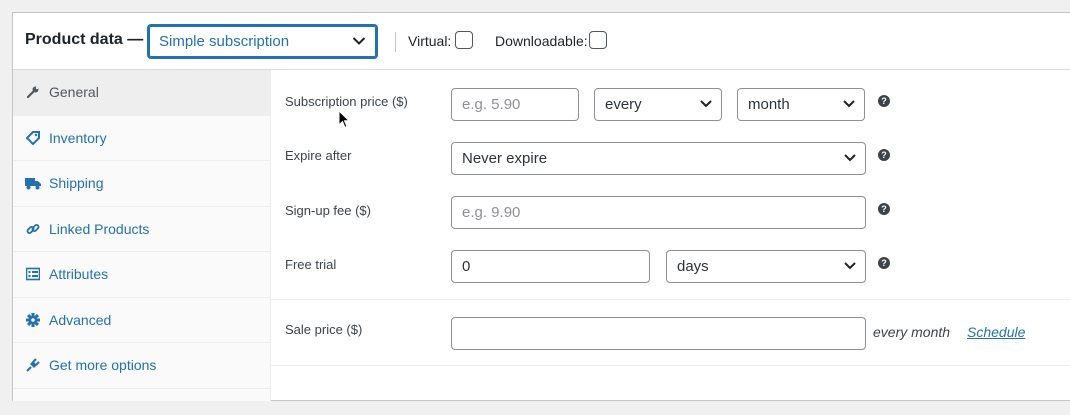  I want to click on tab-attributes: Attributes, so click(141, 275).